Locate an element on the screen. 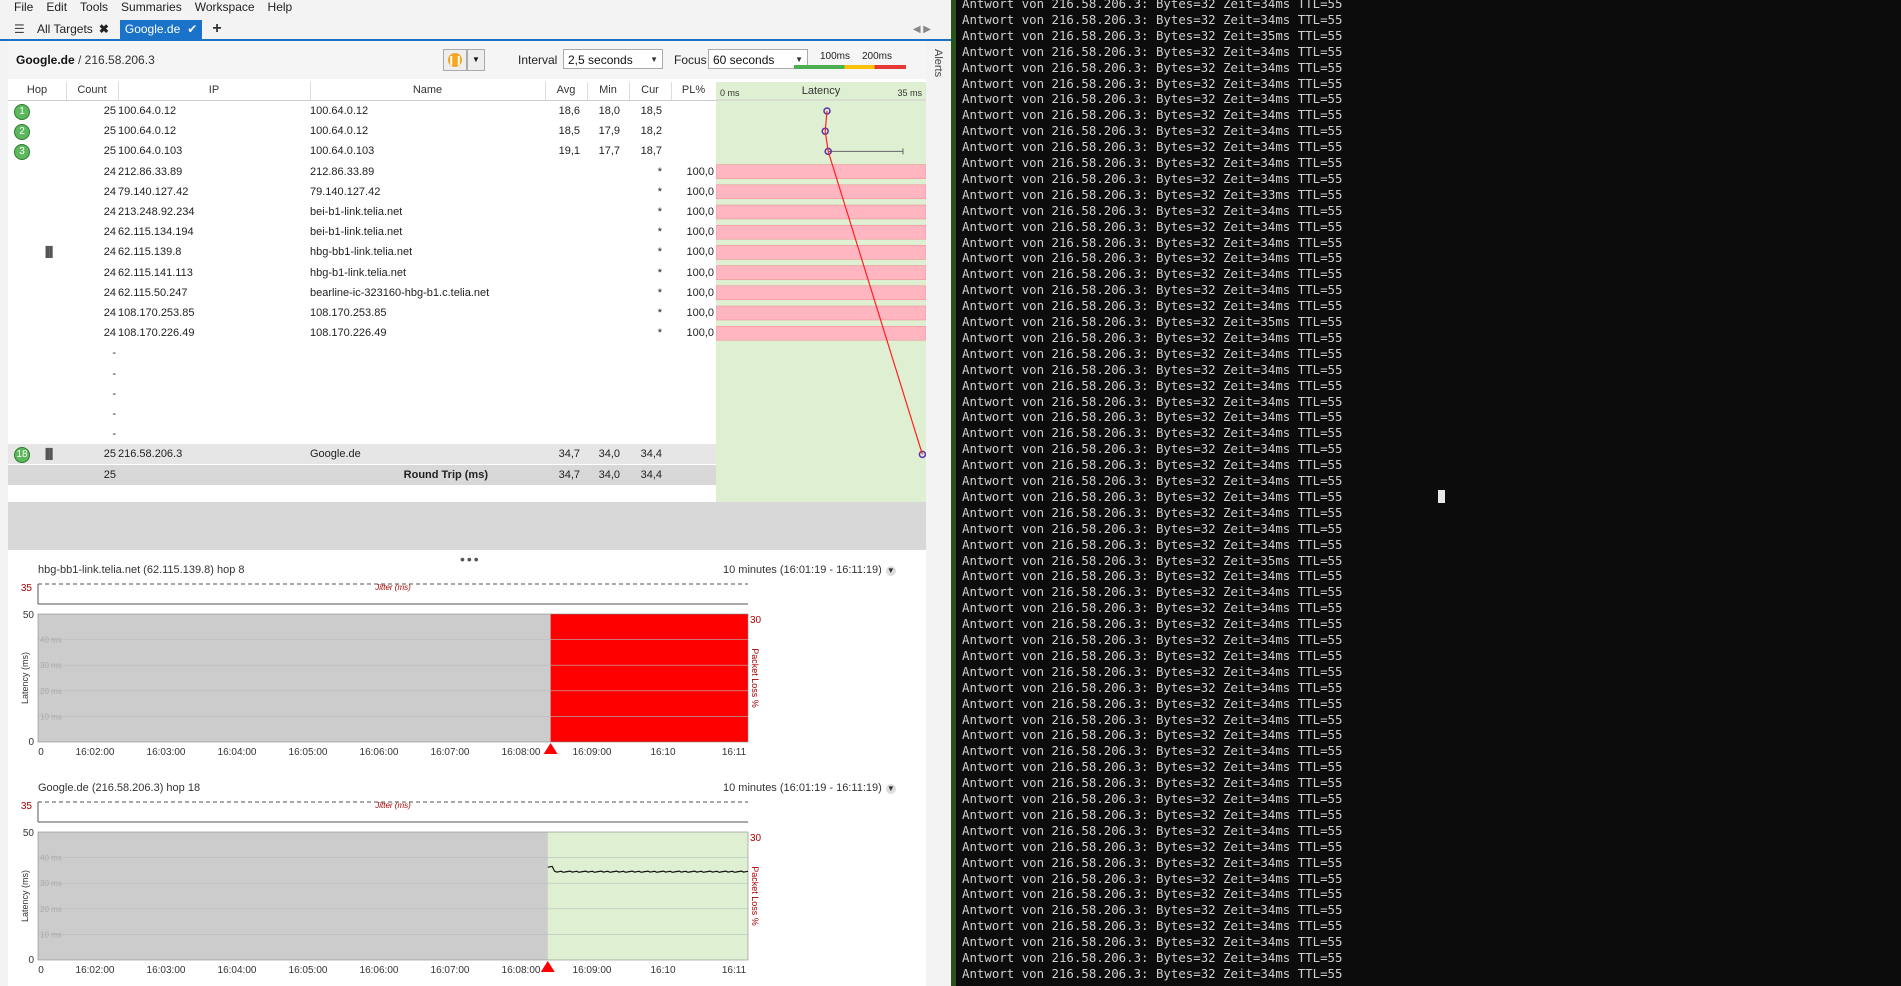 The image size is (1901, 986). cell-name: 108.170.226.49 is located at coordinates (348, 333).